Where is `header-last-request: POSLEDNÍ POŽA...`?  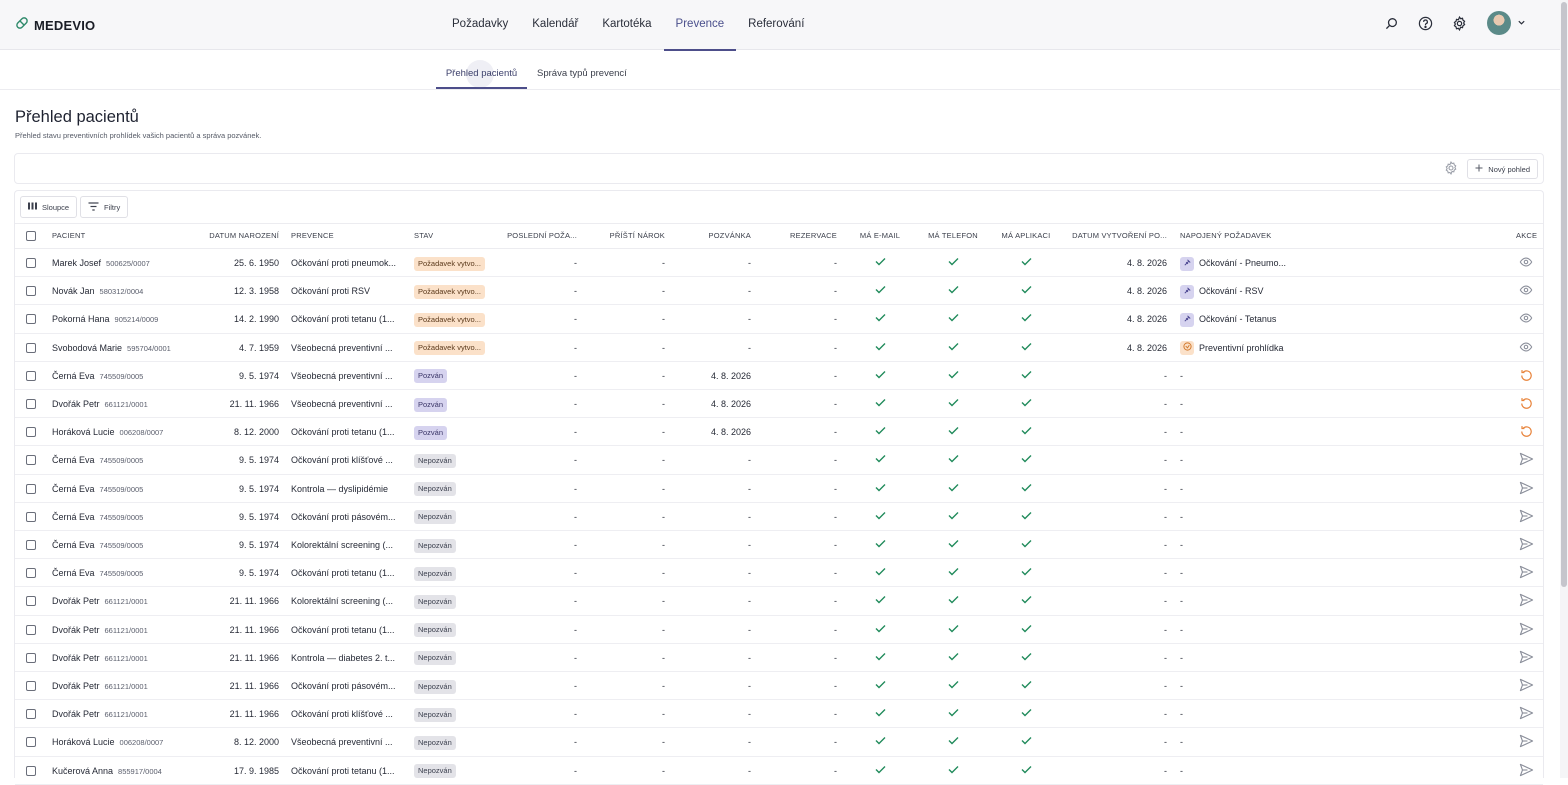
header-last-request: POSLEDNÍ POŽA... is located at coordinates (538, 236).